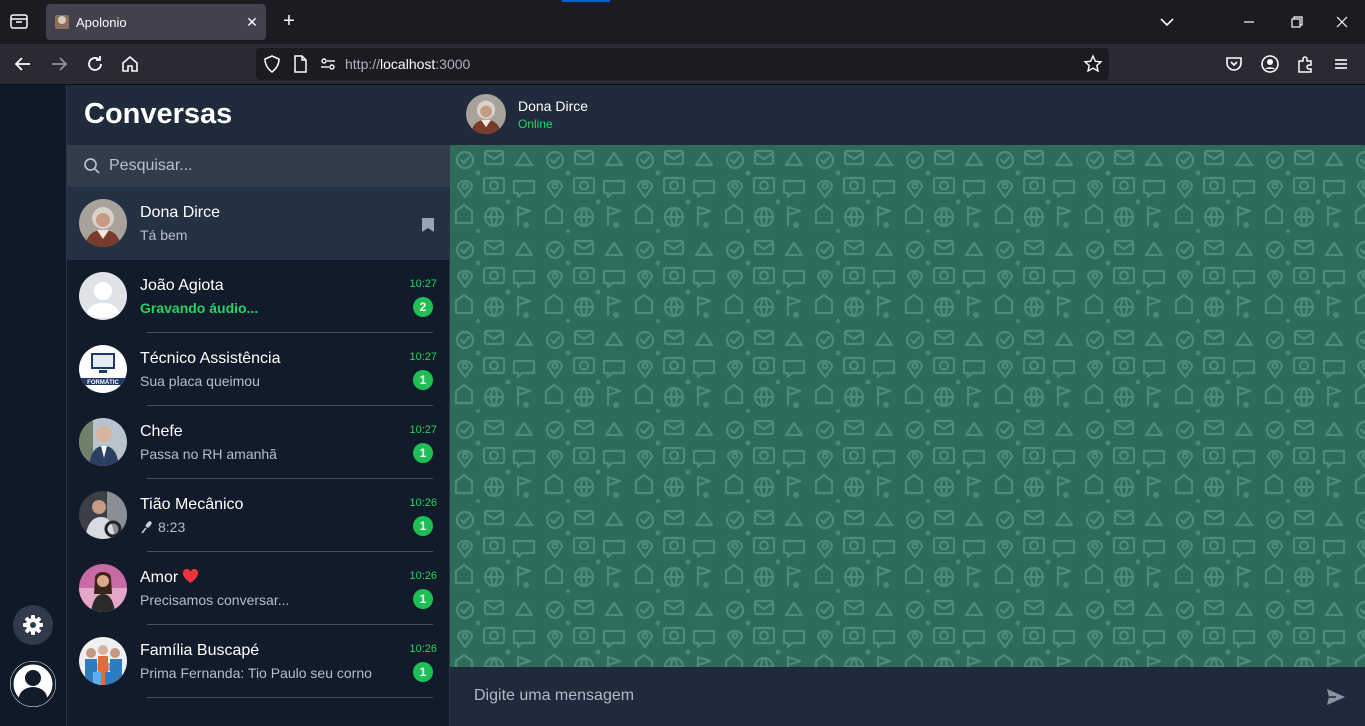 The image size is (1365, 726). Describe the element at coordinates (161, 431) in the screenshot. I see `chat-name: Chefe` at that location.